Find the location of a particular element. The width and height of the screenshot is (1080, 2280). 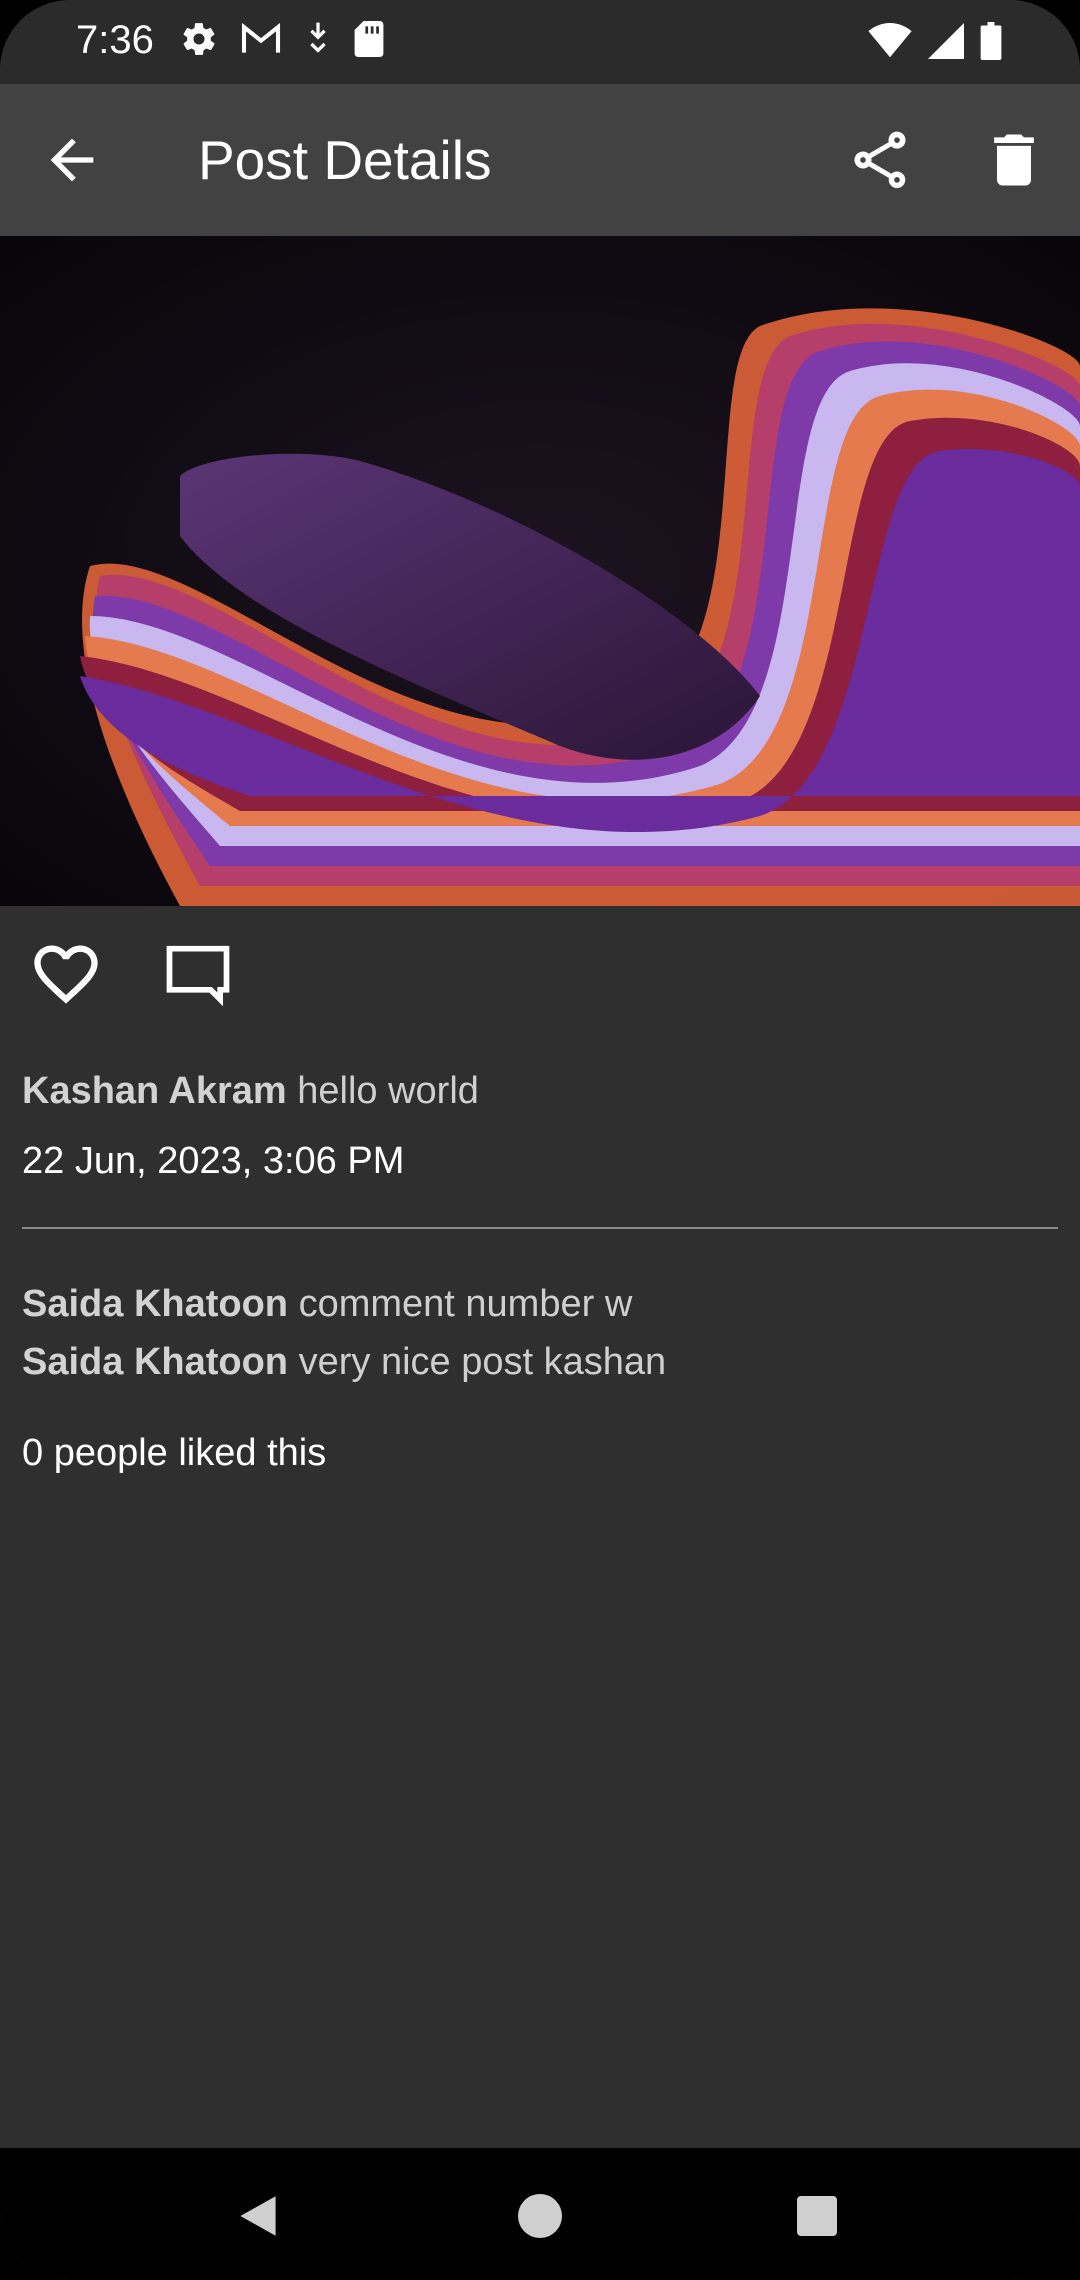

page-title: Post Details is located at coordinates (345, 160).